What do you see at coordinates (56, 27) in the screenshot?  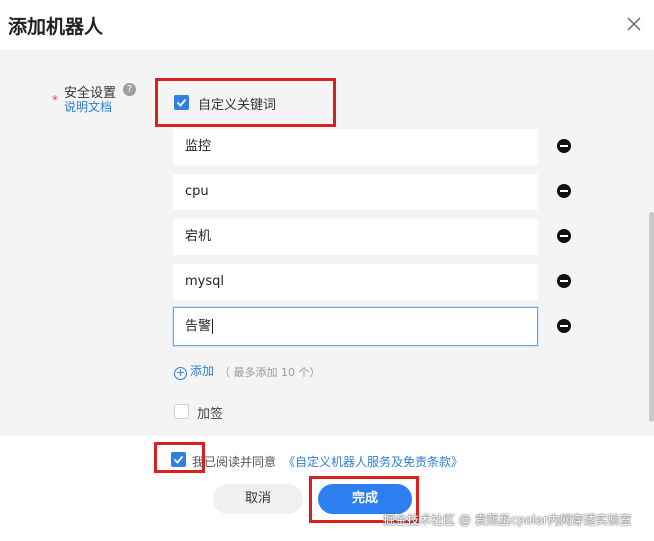 I see `dialog-title: 添加机器人` at bounding box center [56, 27].